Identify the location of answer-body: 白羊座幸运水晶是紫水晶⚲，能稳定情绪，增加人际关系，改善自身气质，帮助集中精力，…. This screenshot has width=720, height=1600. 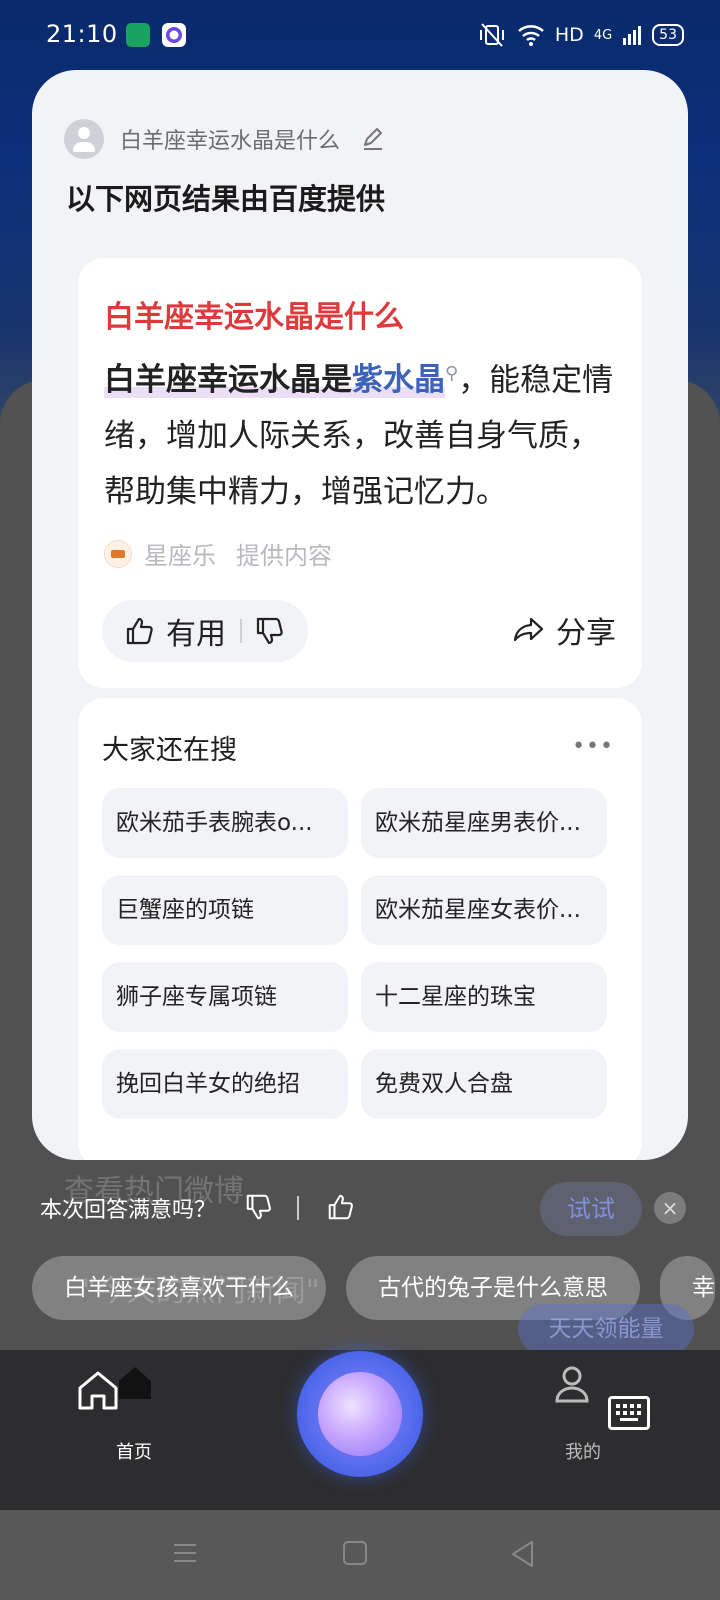
(364, 433).